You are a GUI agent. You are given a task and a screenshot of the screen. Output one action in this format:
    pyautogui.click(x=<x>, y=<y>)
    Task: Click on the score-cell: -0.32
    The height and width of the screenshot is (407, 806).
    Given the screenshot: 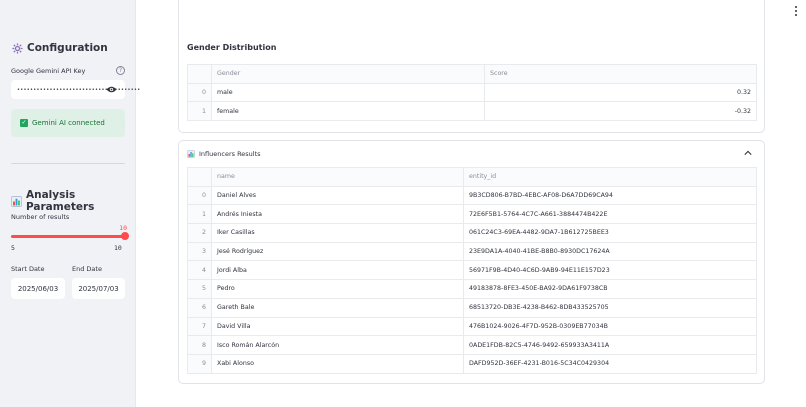 What is the action you would take?
    pyautogui.click(x=620, y=111)
    